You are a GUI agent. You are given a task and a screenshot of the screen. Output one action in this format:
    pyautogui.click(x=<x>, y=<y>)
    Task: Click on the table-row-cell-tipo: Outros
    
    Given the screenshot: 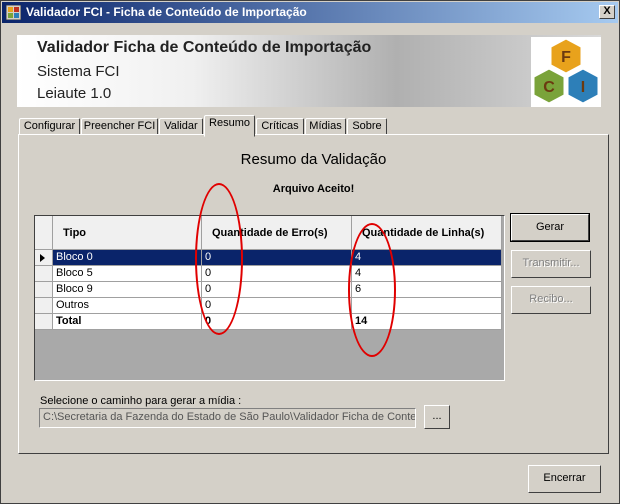 What is the action you would take?
    pyautogui.click(x=127, y=306)
    